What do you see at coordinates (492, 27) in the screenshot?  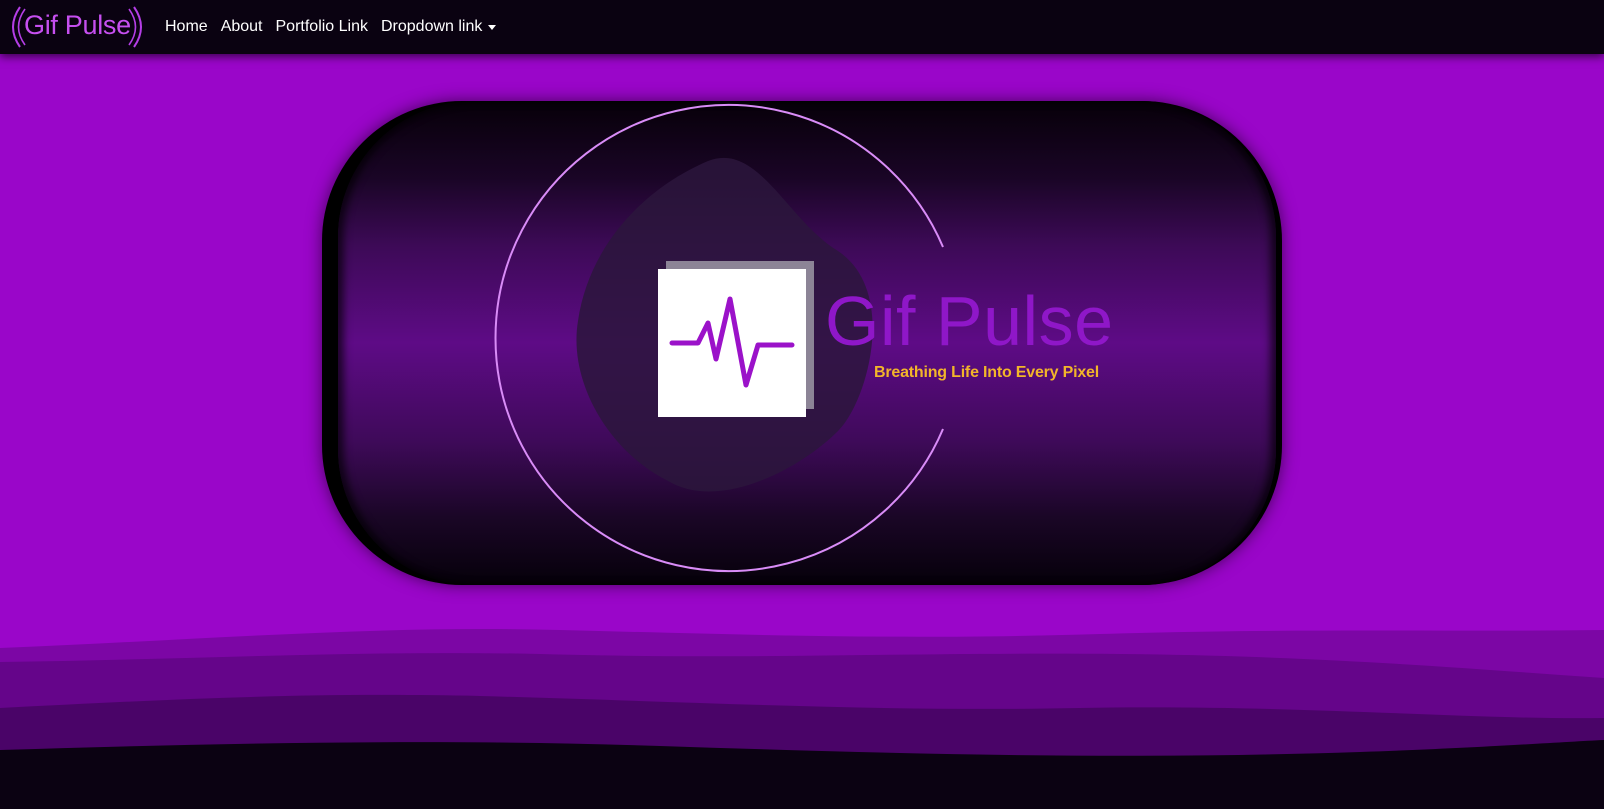 I see `caret-down-icon` at bounding box center [492, 27].